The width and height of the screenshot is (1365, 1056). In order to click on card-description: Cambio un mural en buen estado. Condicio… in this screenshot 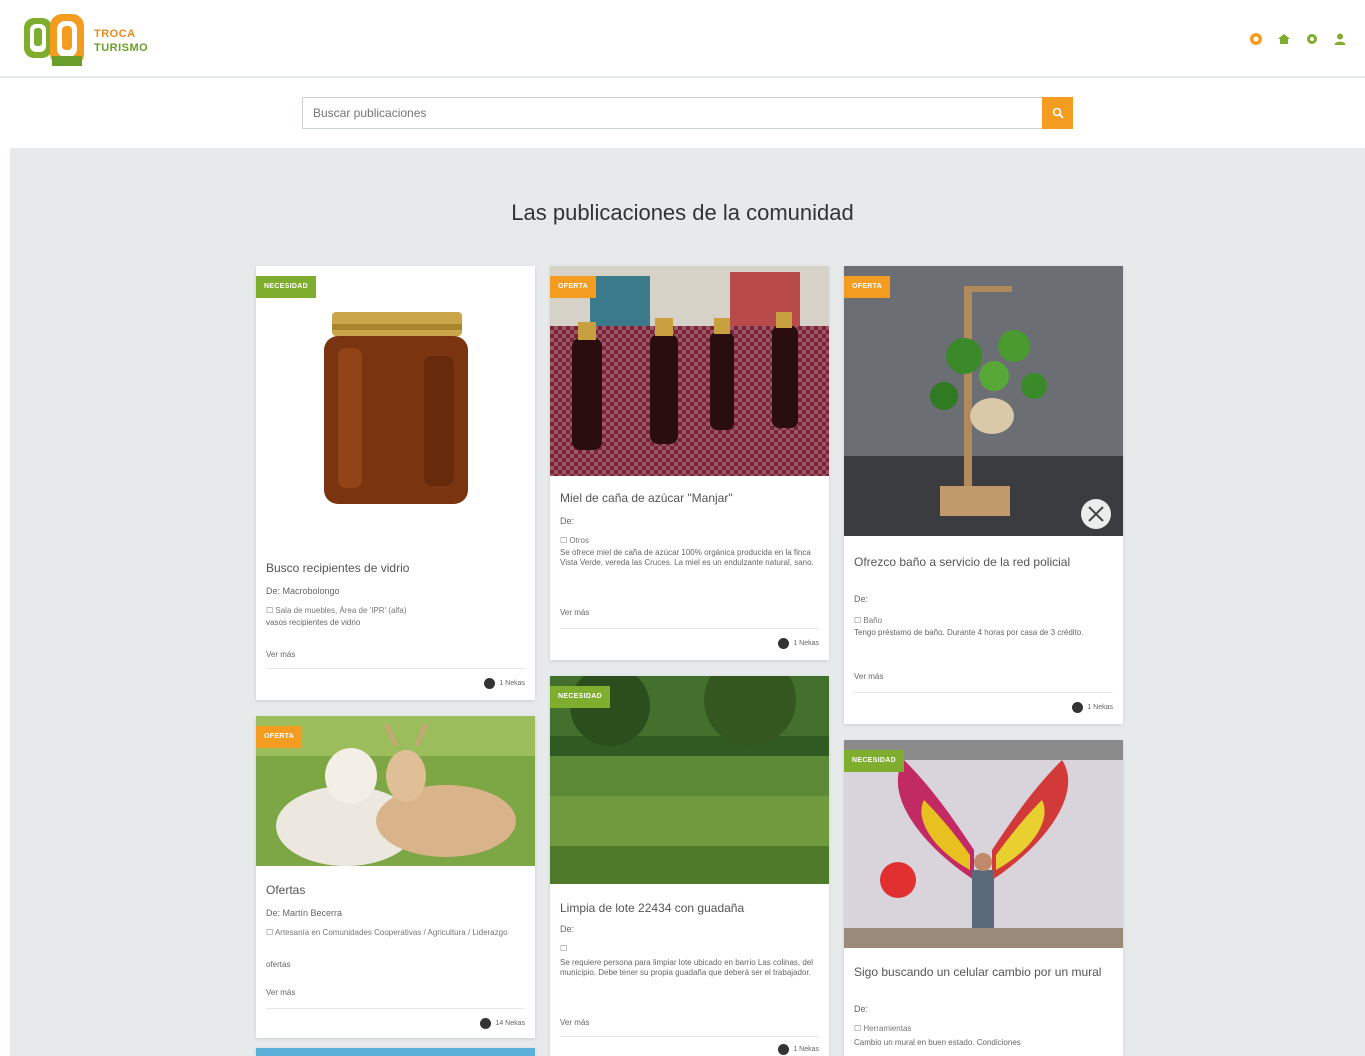, I will do `click(937, 1042)`.